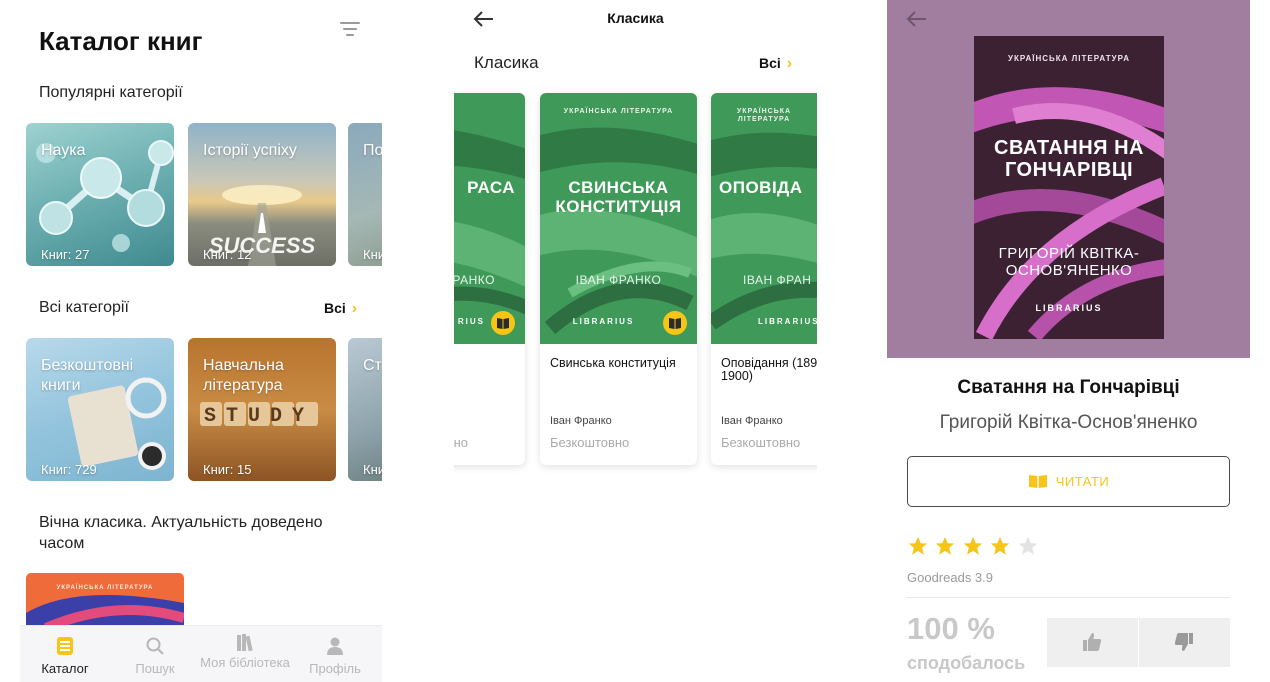  What do you see at coordinates (769, 369) in the screenshot?
I see `book-title: Оповідання (1896–1900)` at bounding box center [769, 369].